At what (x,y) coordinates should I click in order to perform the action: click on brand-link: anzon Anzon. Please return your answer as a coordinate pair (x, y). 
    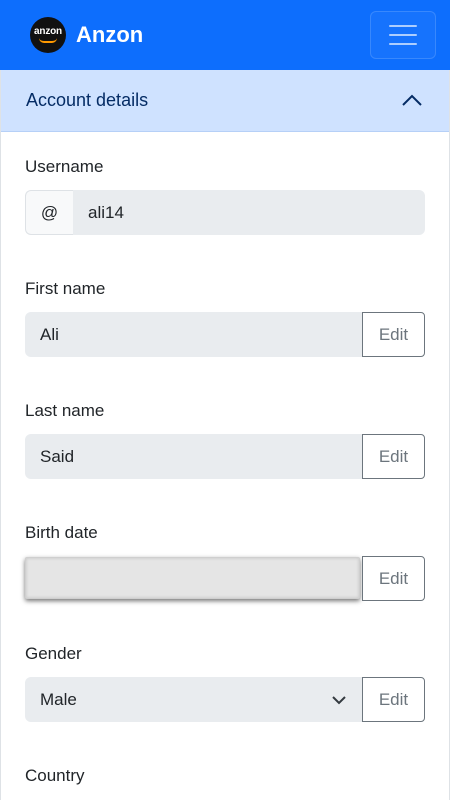
    Looking at the image, I should click on (86, 35).